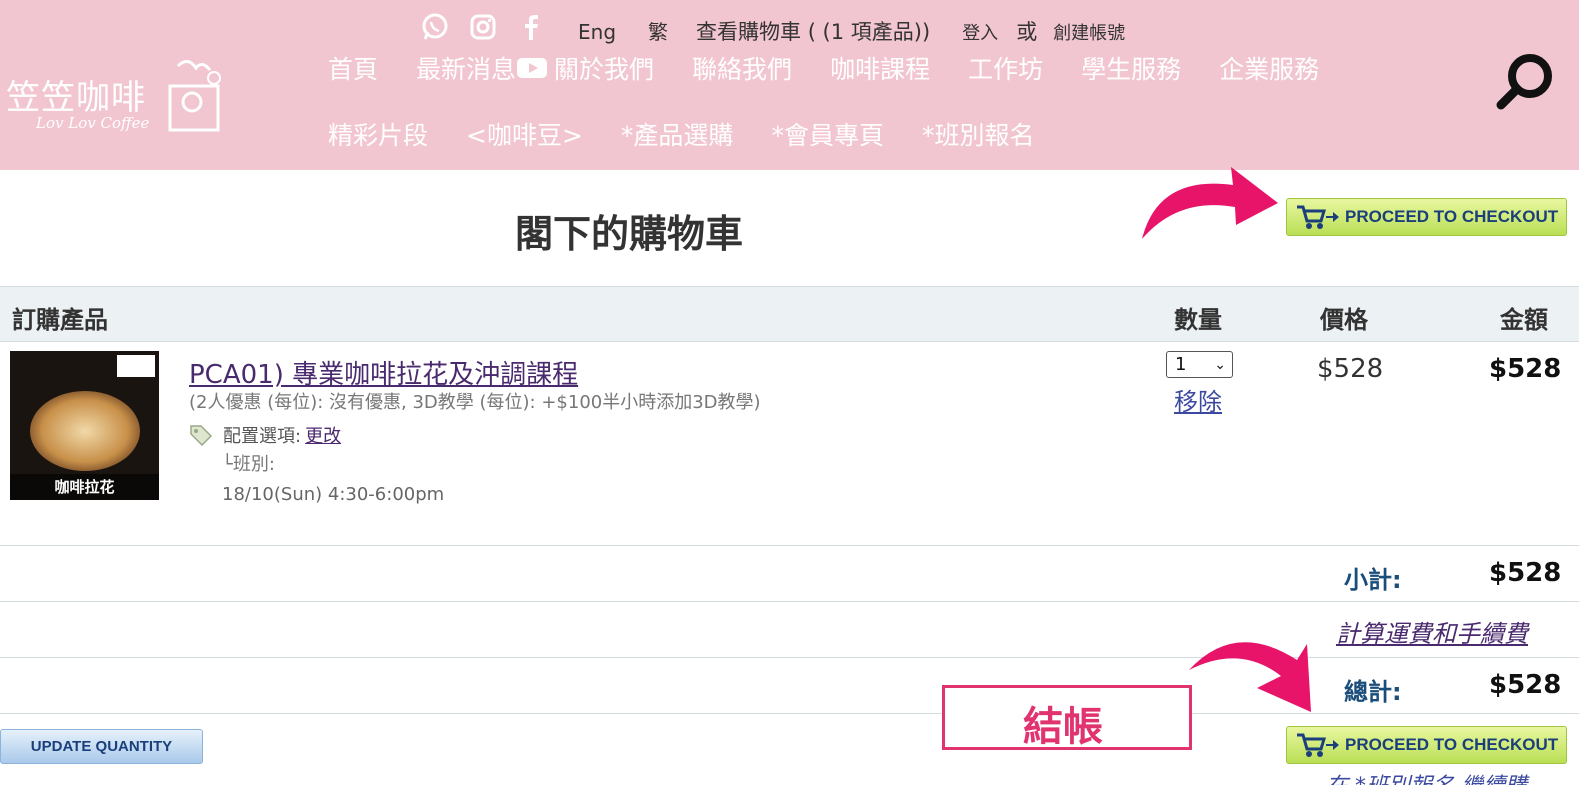  Describe the element at coordinates (880, 68) in the screenshot. I see `nav-item-coffee-courses: 咖啡課程` at that location.